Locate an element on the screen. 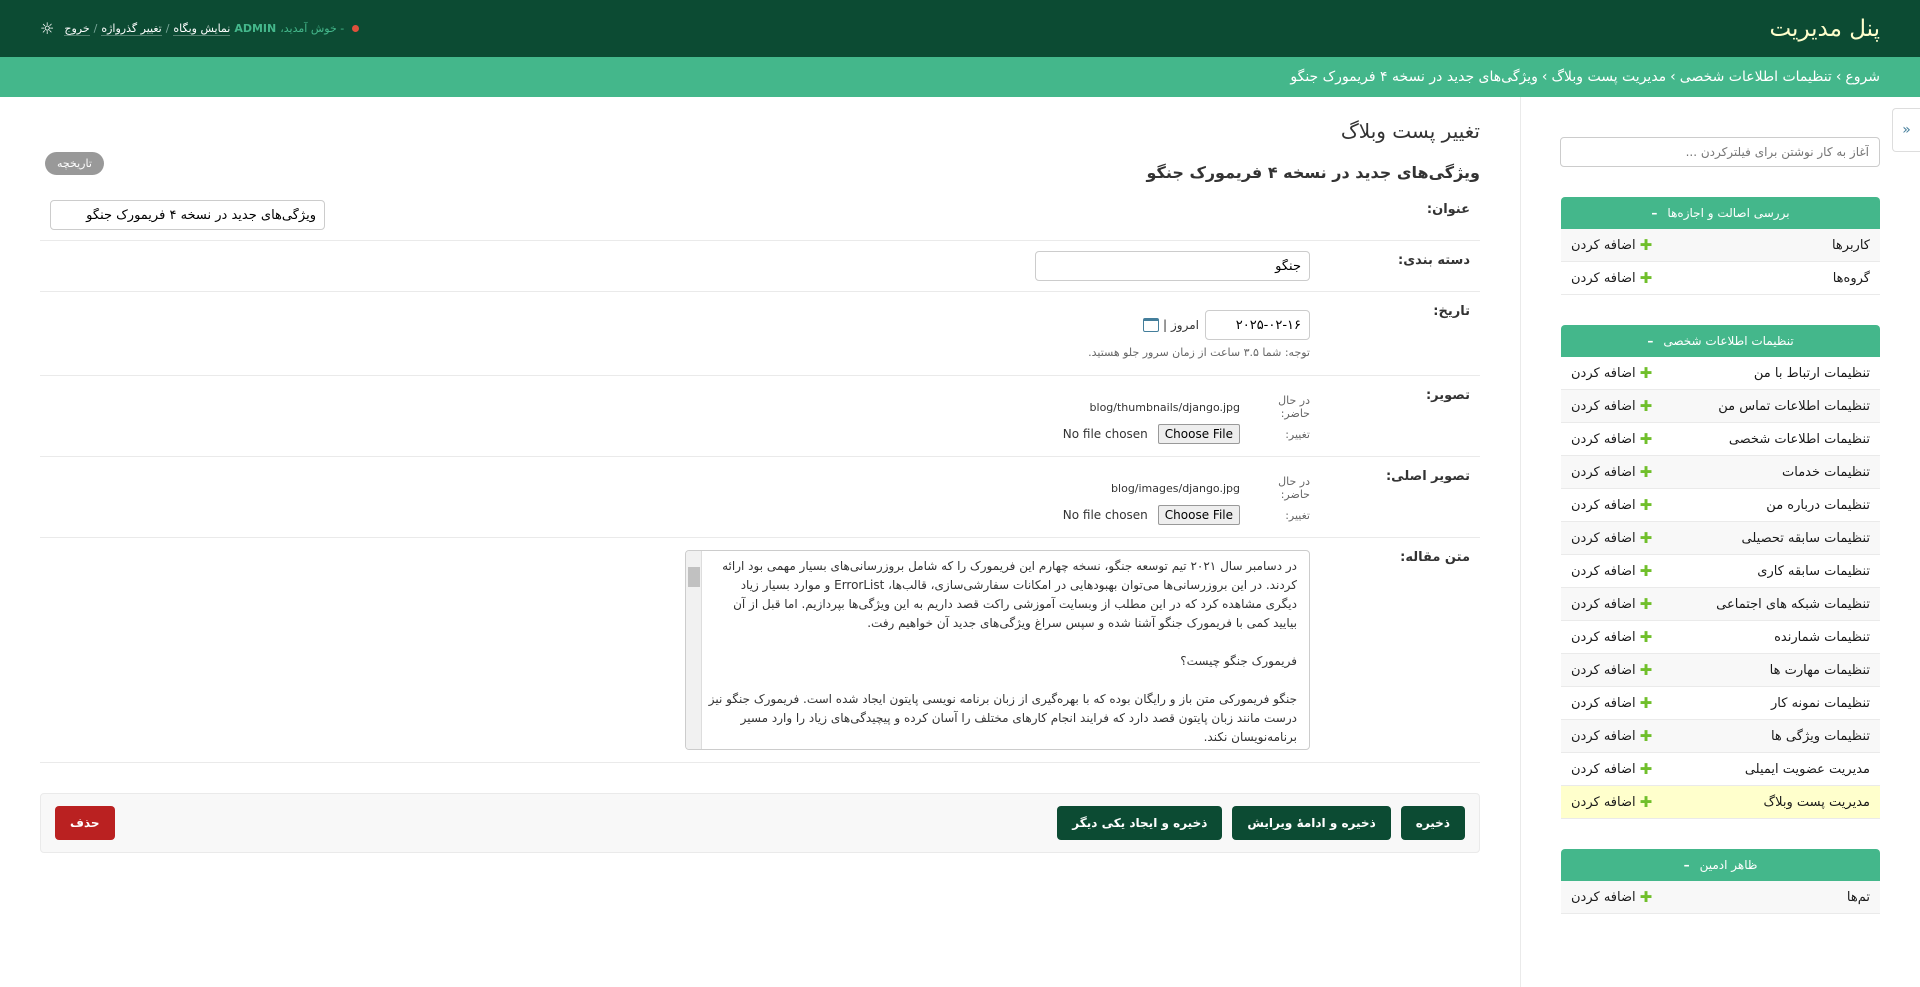  model-row: تنظیمات خدمات ✚ اضافه کردن is located at coordinates (1720, 472).